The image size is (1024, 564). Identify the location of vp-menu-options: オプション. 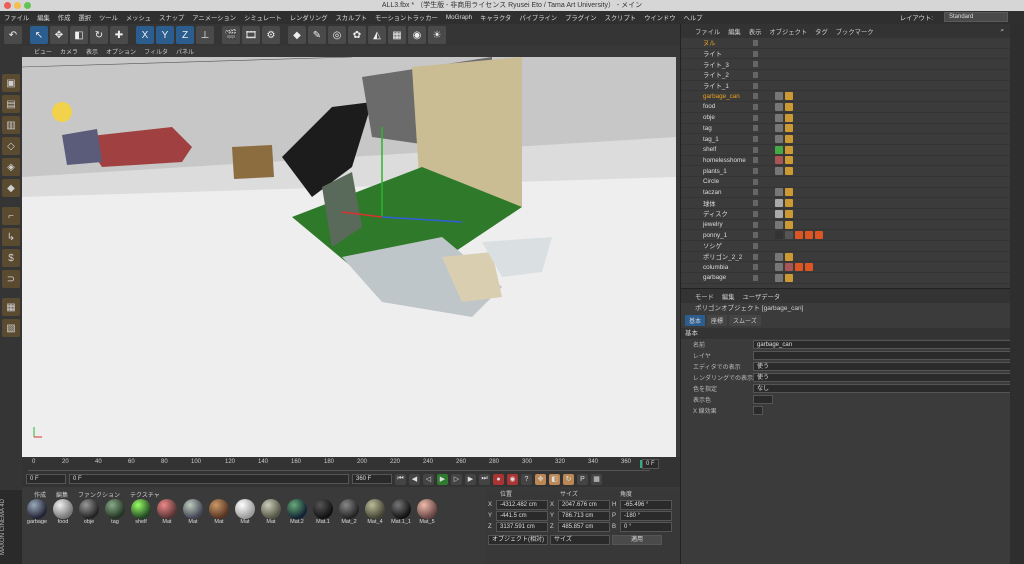
(121, 51).